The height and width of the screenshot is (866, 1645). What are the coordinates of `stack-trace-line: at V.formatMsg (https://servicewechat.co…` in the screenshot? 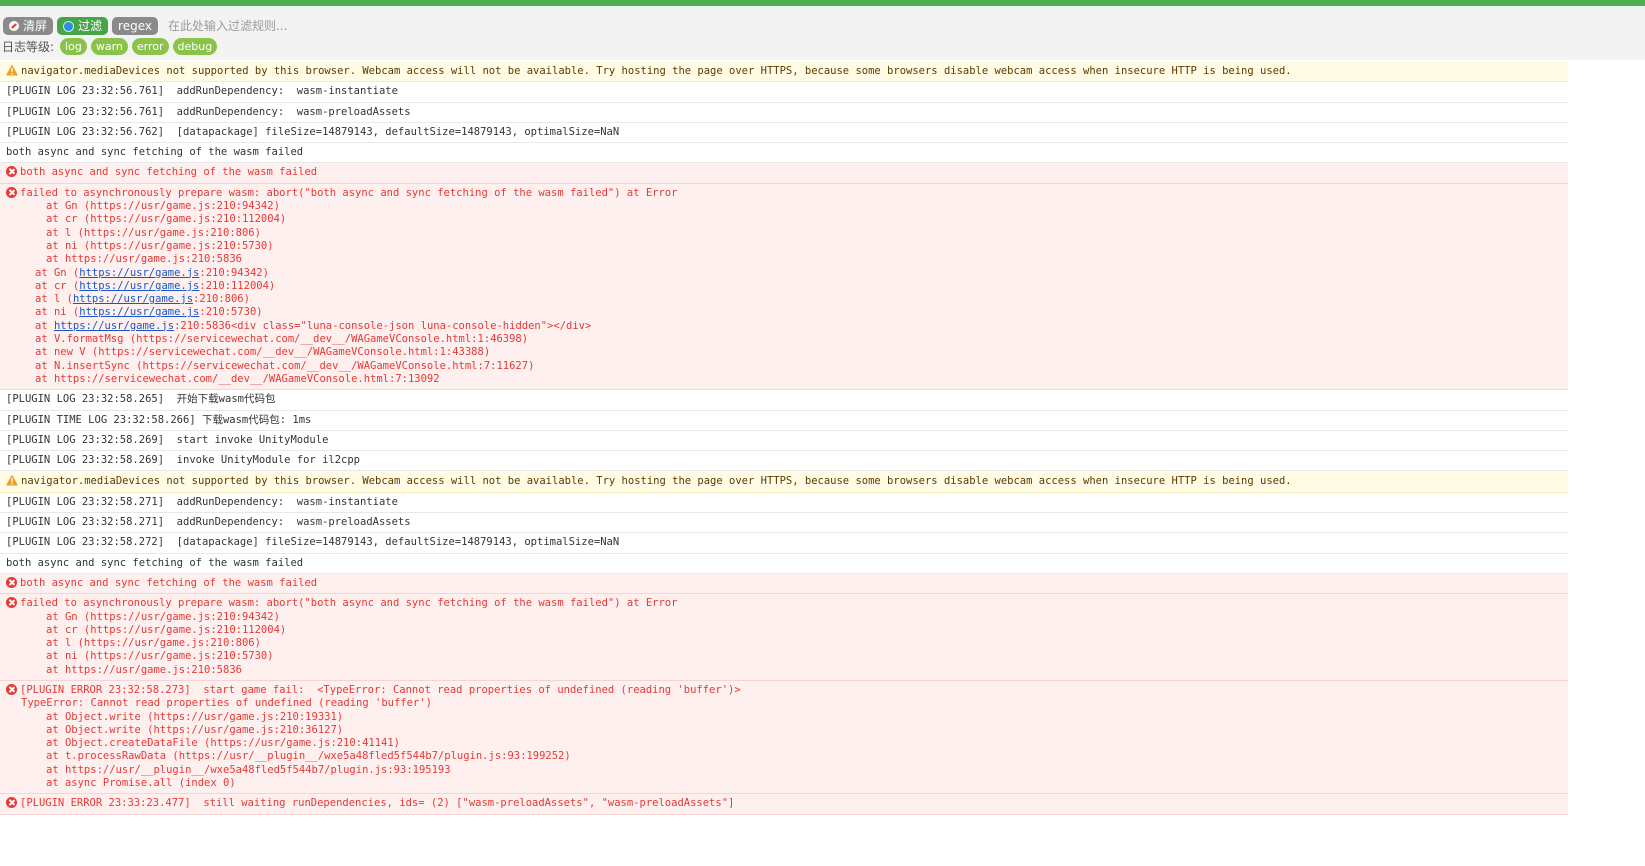 It's located at (282, 339).